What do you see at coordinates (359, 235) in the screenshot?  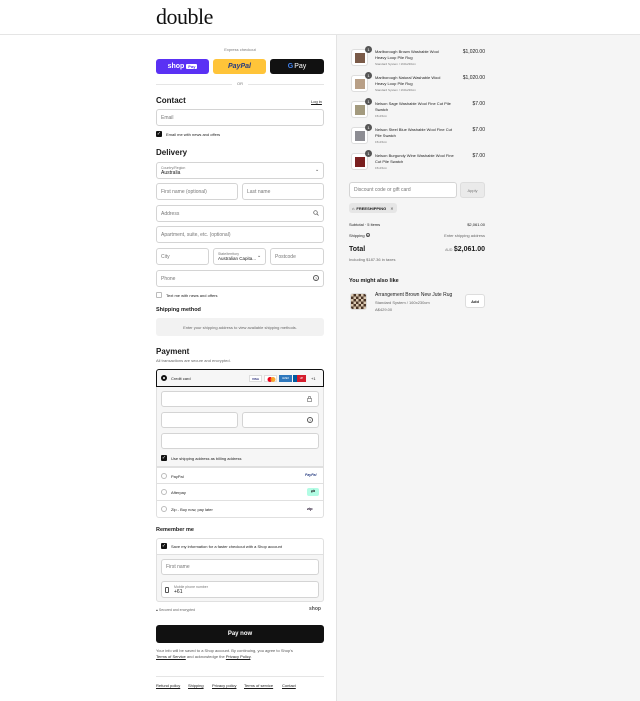 I see `shipping-label-row: Shipping ?` at bounding box center [359, 235].